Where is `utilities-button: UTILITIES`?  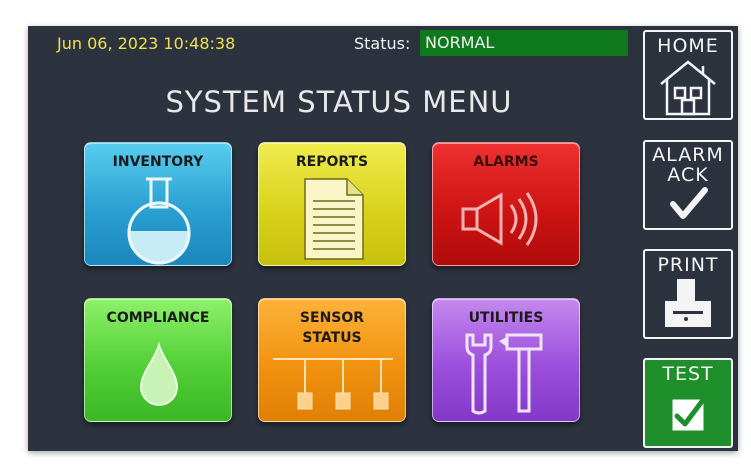
utilities-button: UTILITIES is located at coordinates (506, 360).